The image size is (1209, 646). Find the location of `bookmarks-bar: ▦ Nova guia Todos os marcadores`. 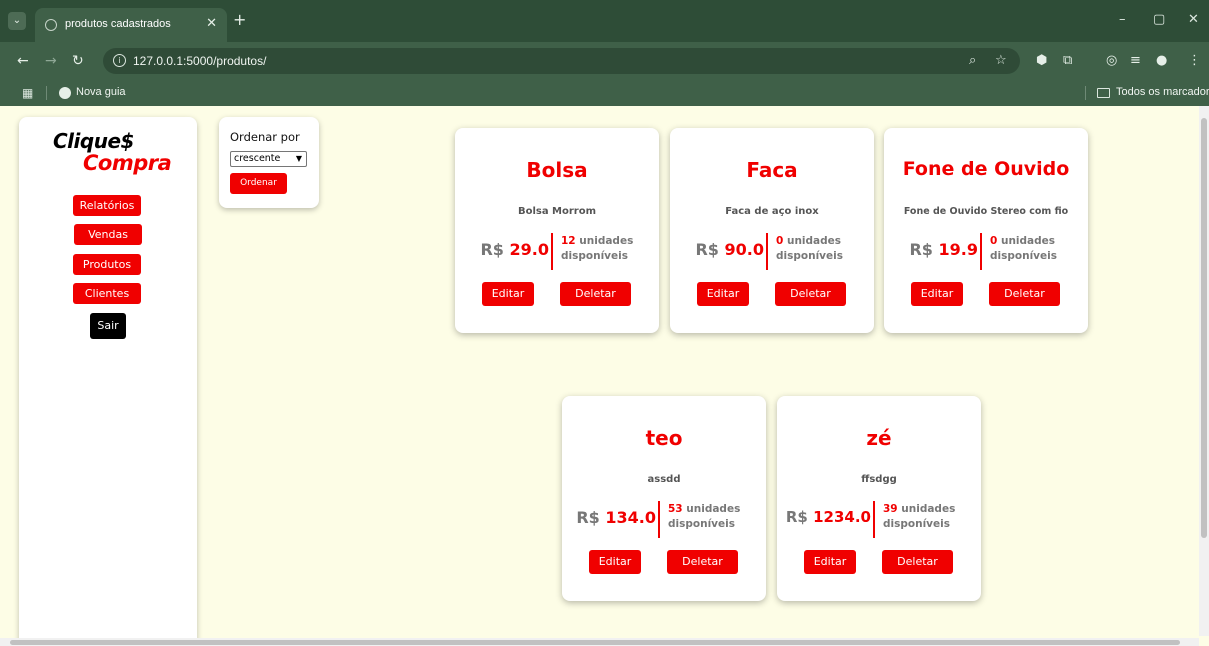

bookmarks-bar: ▦ Nova guia Todos os marcadores is located at coordinates (604, 93).